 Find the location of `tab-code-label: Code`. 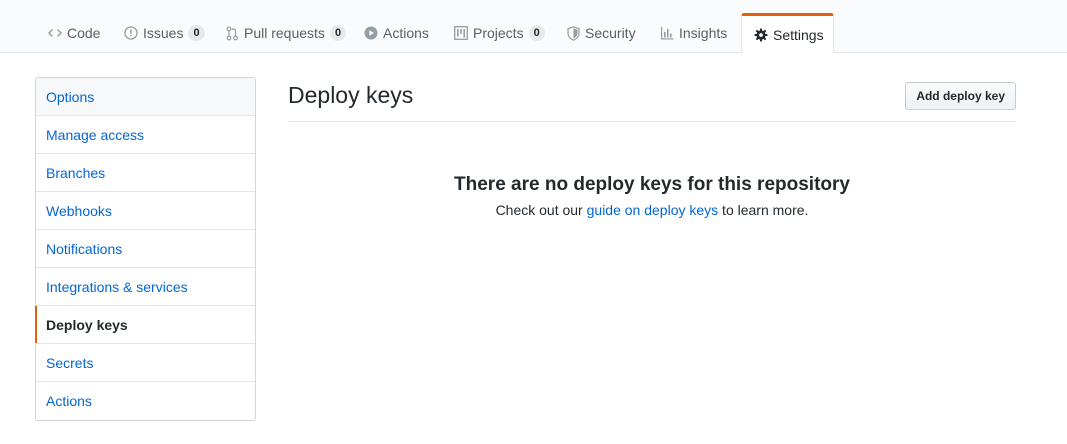

tab-code-label: Code is located at coordinates (84, 33).